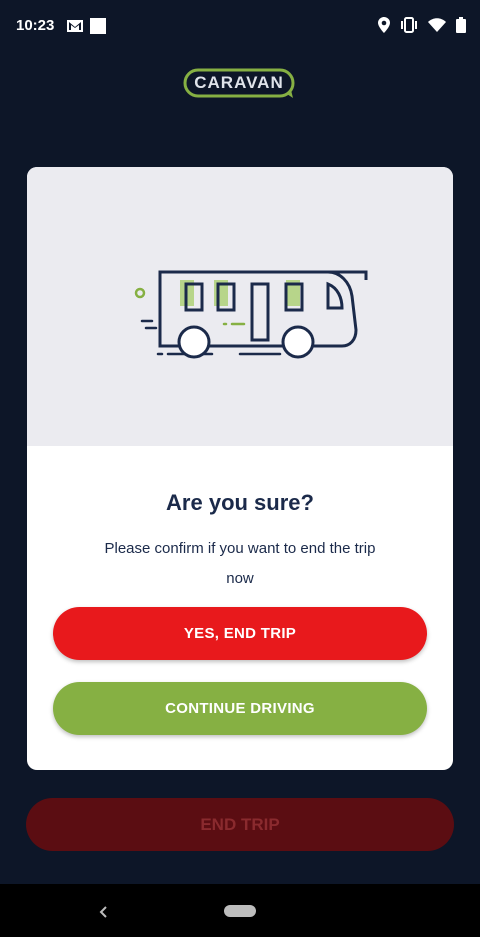 The image size is (480, 937). Describe the element at coordinates (251, 314) in the screenshot. I see `bus-illustration` at that location.